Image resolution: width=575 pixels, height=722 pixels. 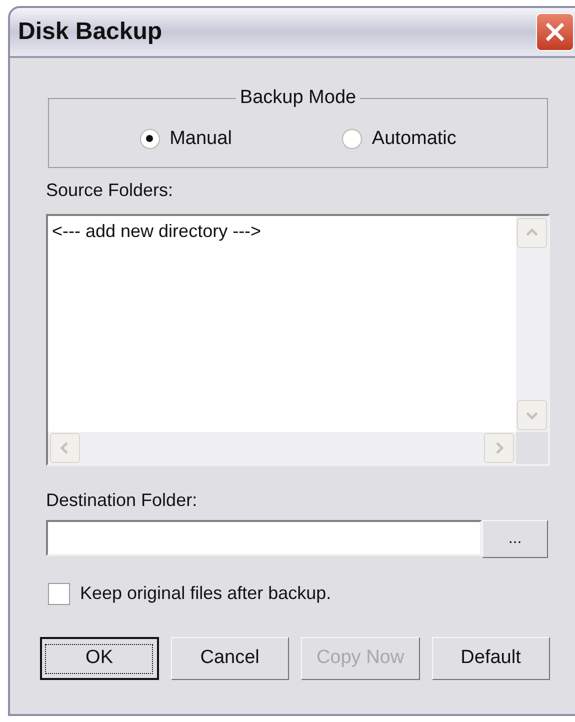 I want to click on scroll-right-icon, so click(x=499, y=448).